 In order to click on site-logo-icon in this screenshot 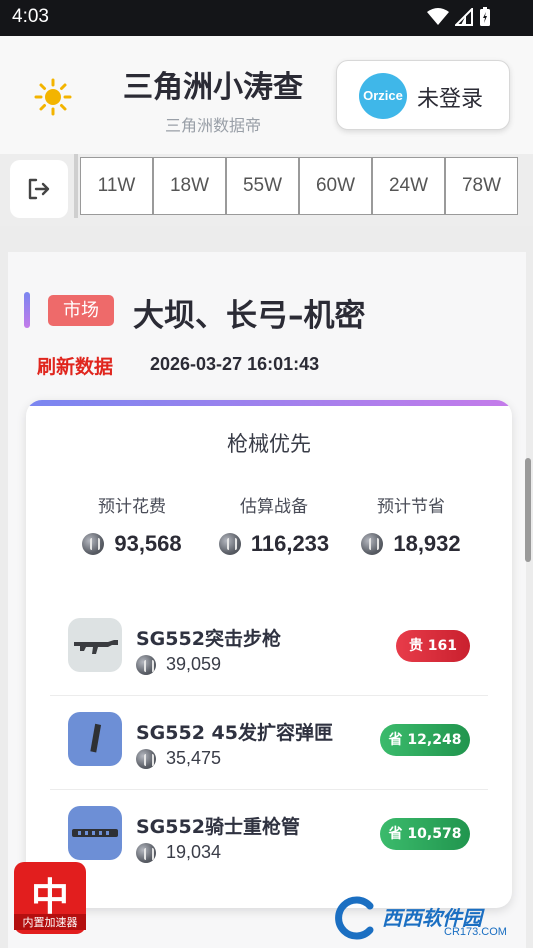, I will do `click(354, 918)`.